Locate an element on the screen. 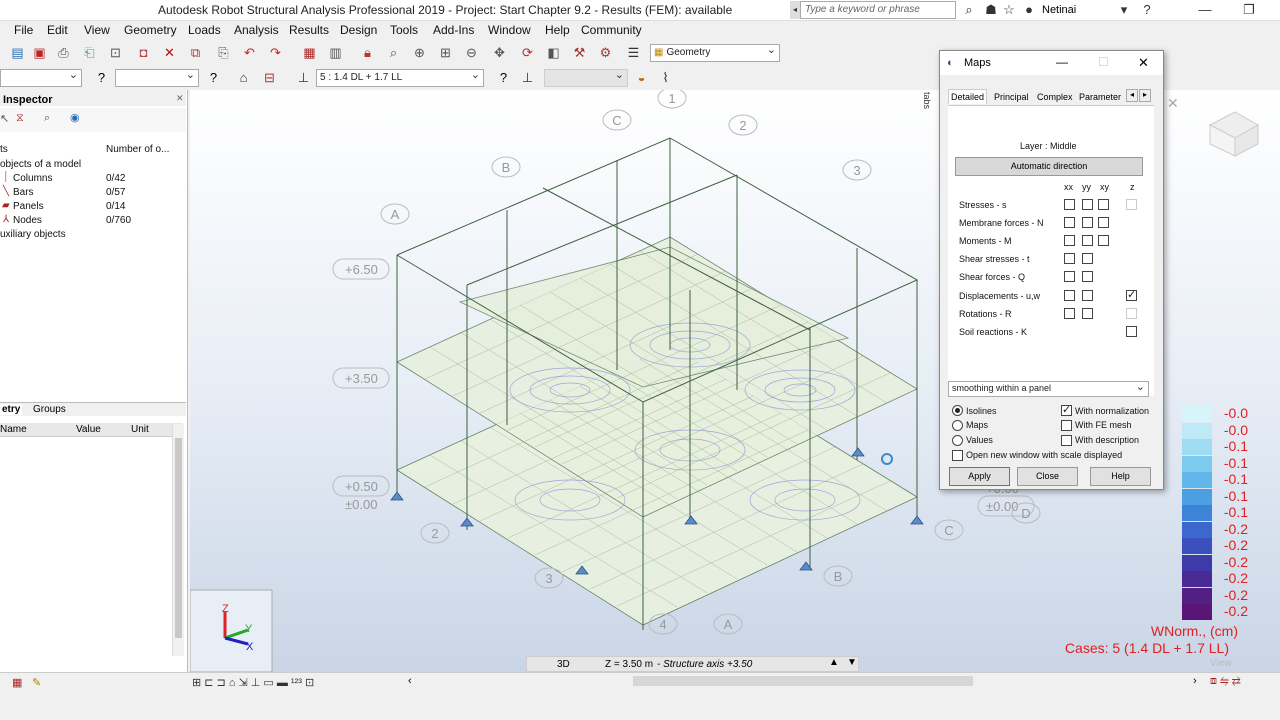  load-case-icon: ⊥ is located at coordinates (303, 77).